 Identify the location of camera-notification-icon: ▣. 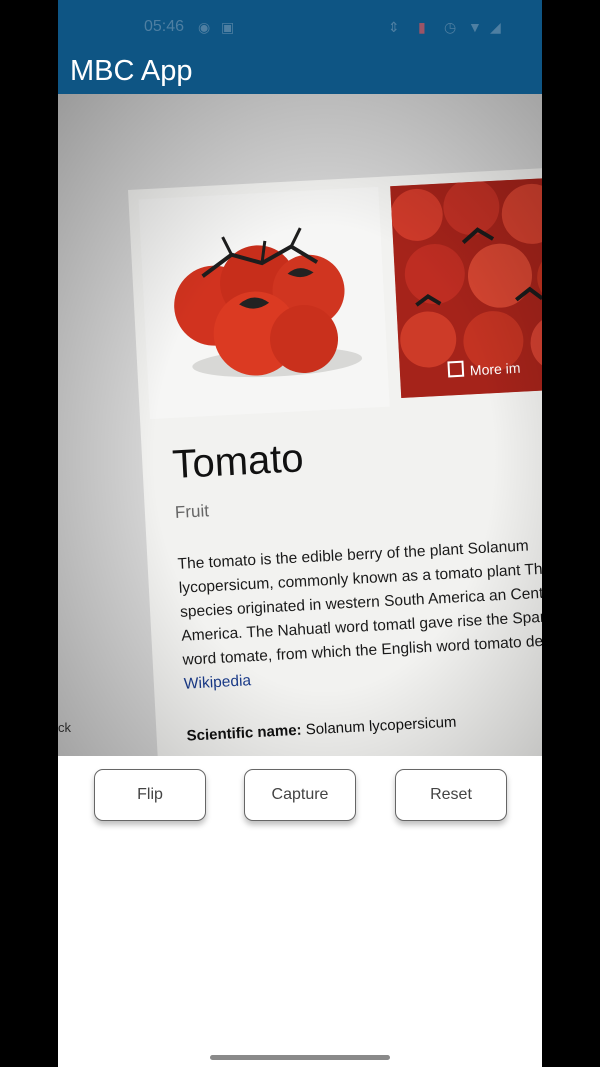
(228, 27).